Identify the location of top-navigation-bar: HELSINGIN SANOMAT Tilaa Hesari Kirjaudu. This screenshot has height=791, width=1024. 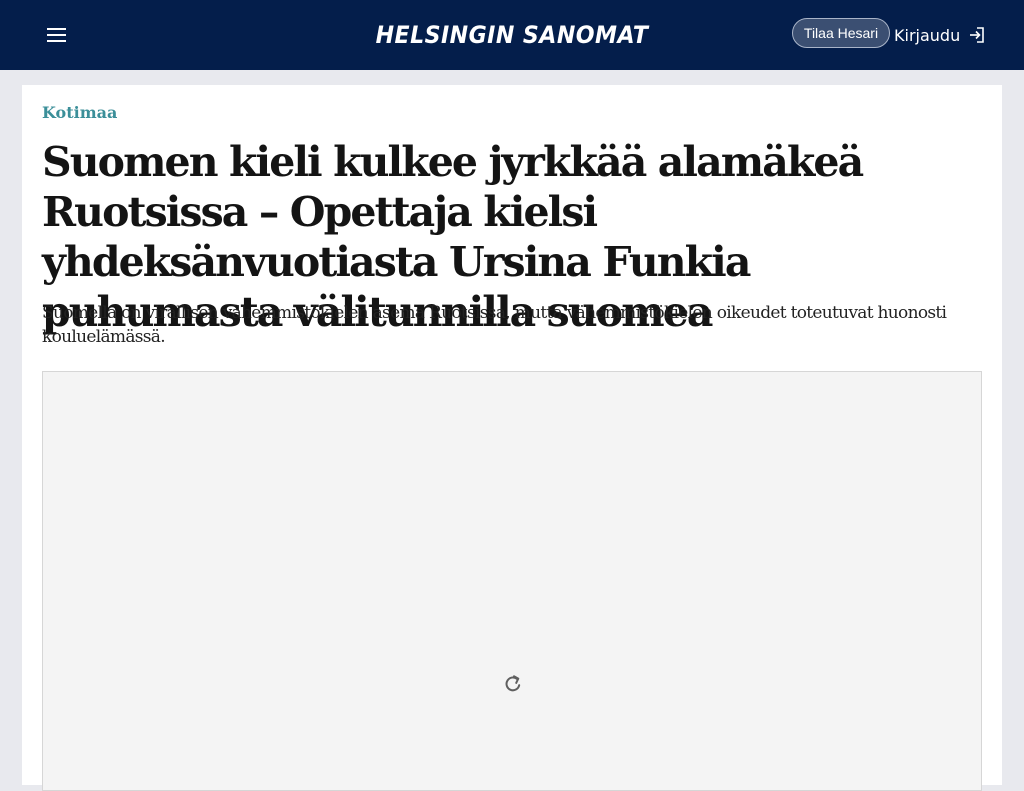
(512, 35).